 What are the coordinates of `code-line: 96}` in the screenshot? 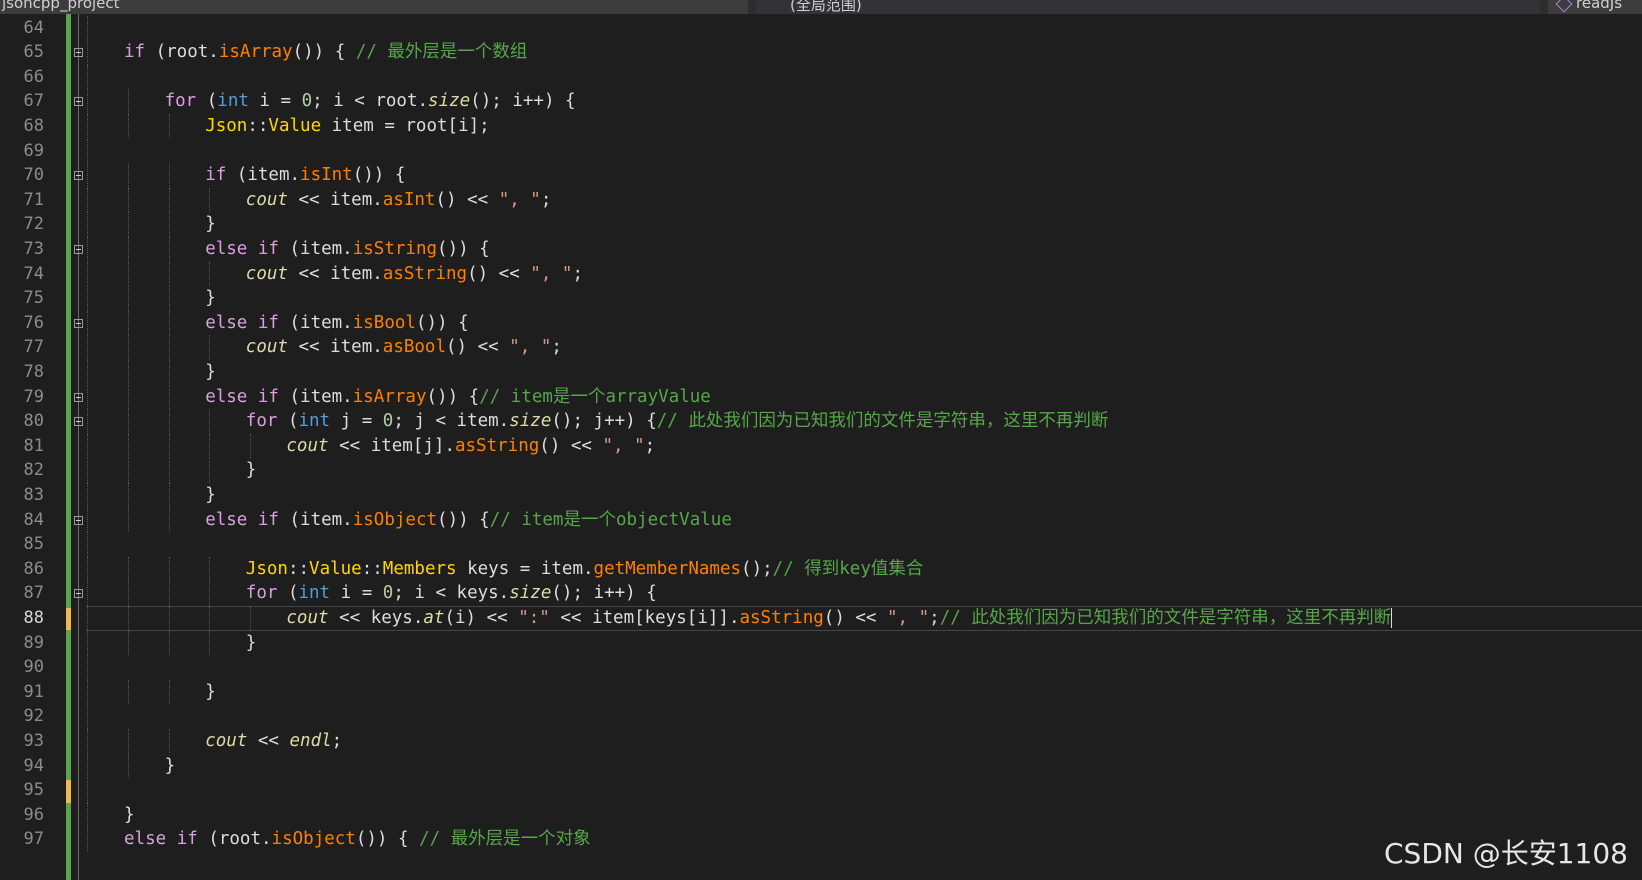 It's located at (821, 815).